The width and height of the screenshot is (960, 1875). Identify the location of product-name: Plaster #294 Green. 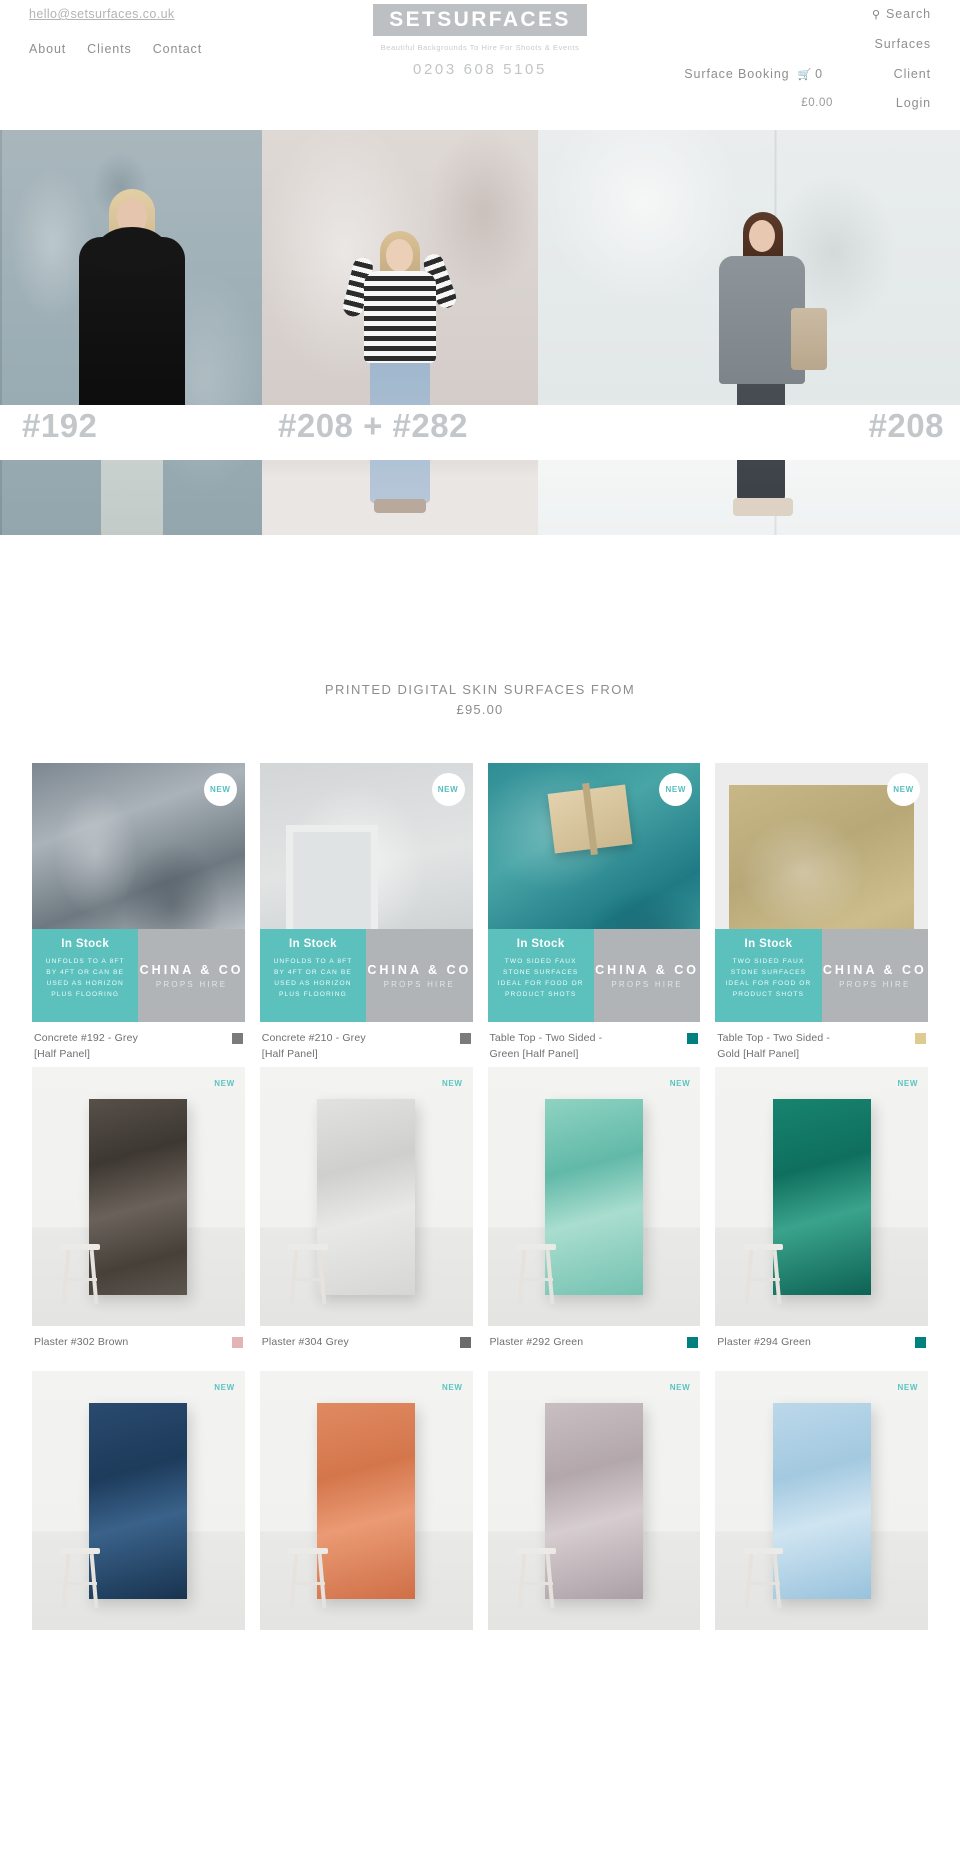
(764, 1342).